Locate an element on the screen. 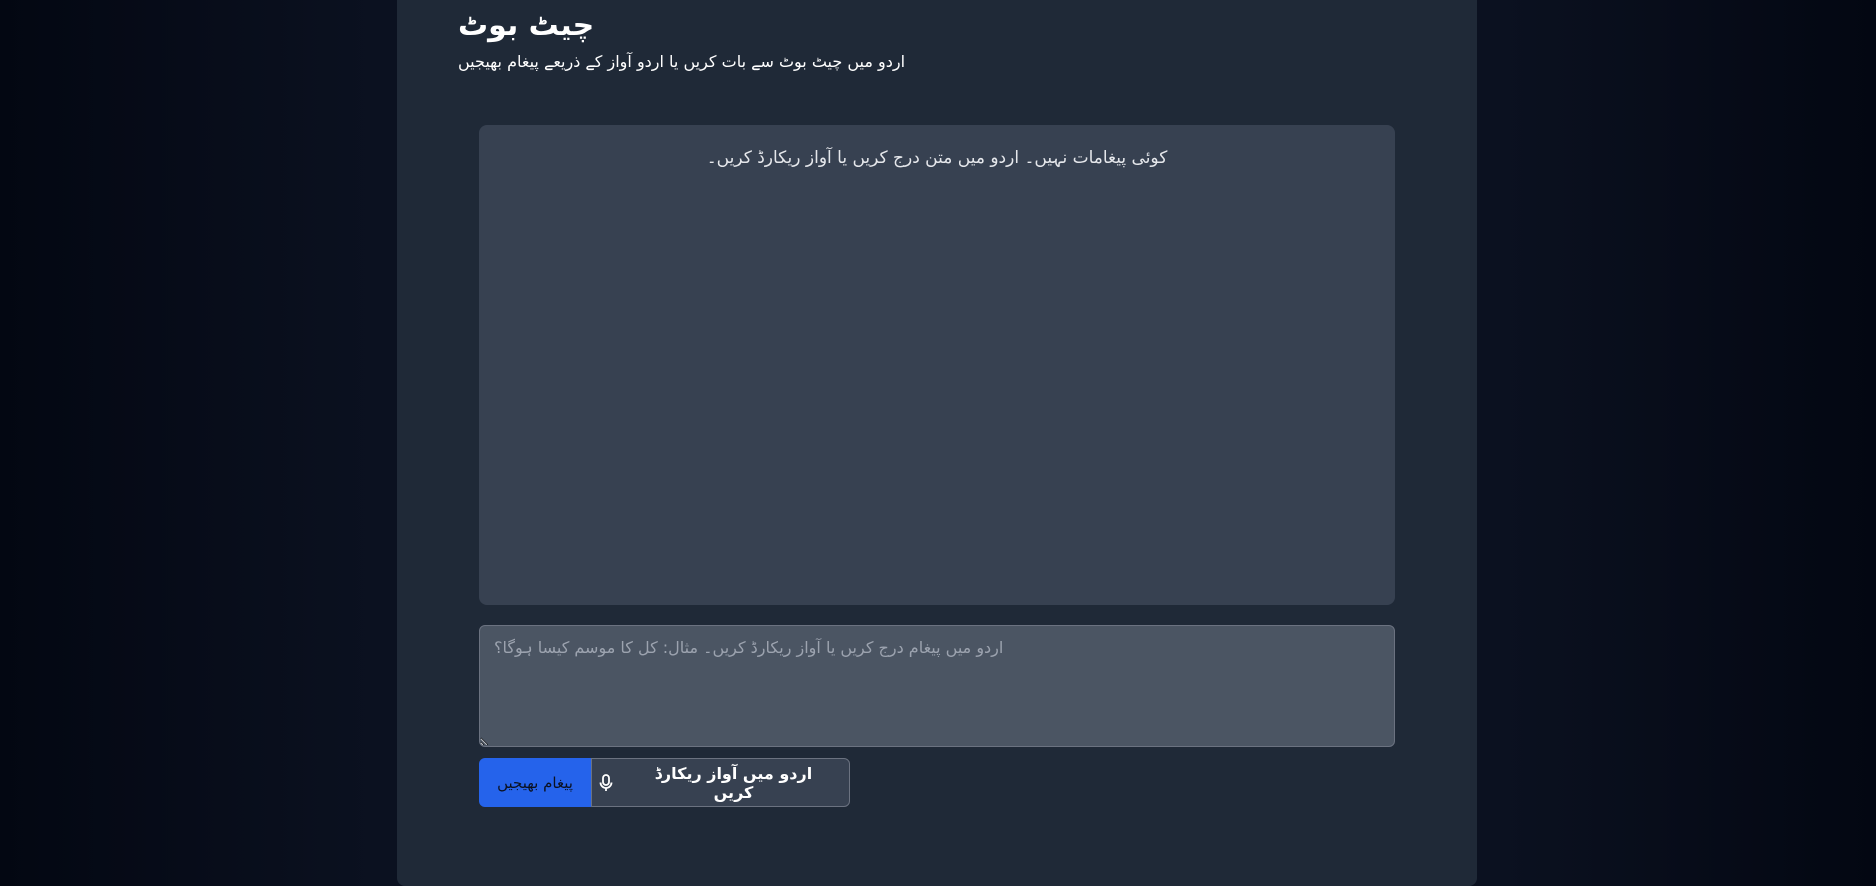 This screenshot has height=886, width=1876. record-voice-button: اردو میں آواز ریکارڈ کریں is located at coordinates (720, 782).